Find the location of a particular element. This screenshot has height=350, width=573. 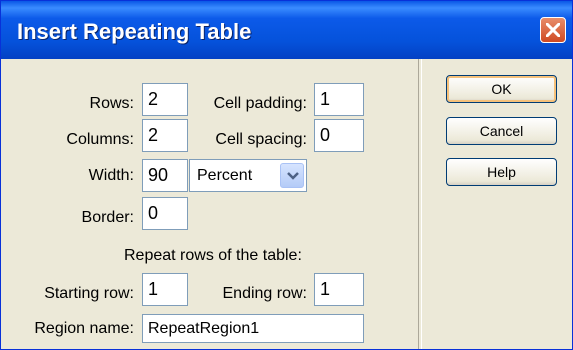

dialog-title: Insert Repeating Table is located at coordinates (134, 31).